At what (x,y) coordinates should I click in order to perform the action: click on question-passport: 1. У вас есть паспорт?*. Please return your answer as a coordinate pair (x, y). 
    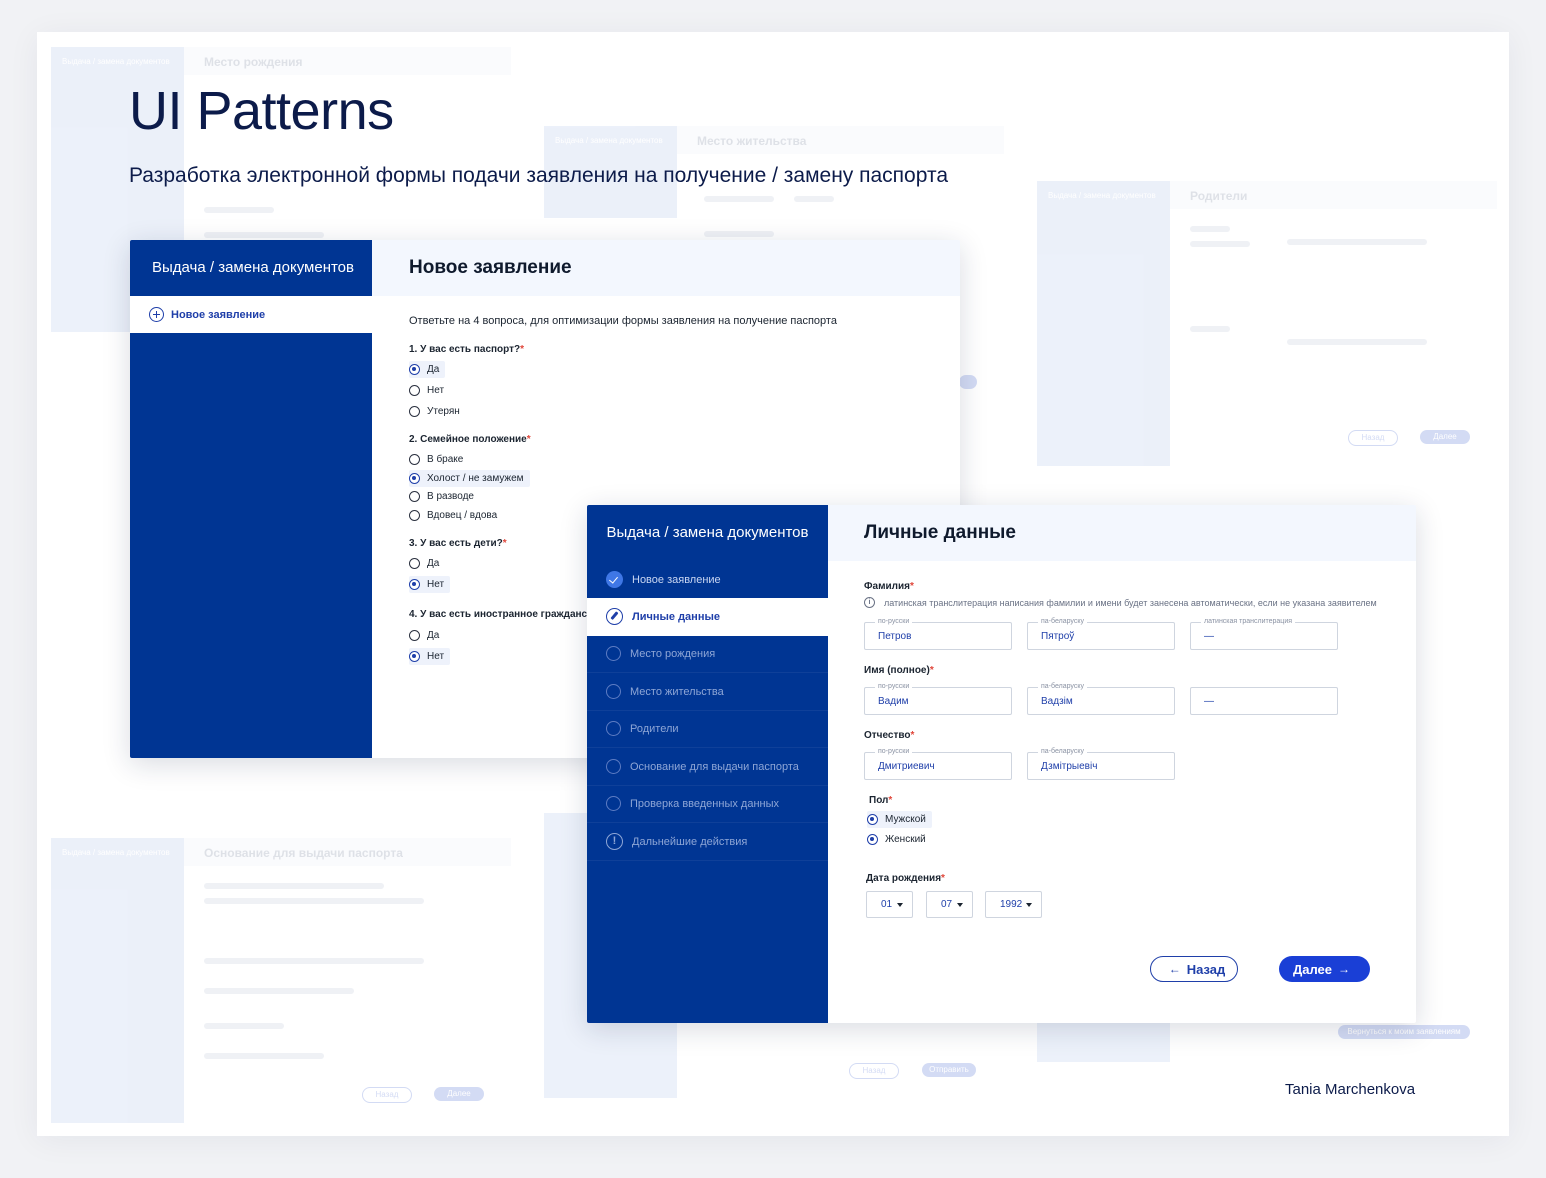
    Looking at the image, I should click on (467, 349).